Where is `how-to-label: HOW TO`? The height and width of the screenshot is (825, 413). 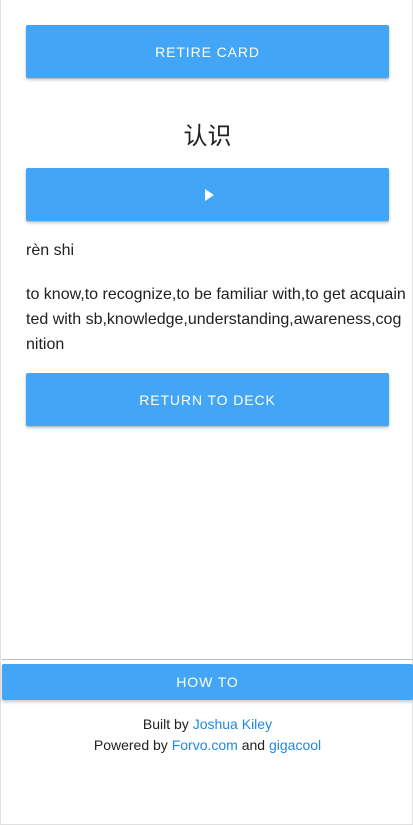 how-to-label: HOW TO is located at coordinates (207, 682).